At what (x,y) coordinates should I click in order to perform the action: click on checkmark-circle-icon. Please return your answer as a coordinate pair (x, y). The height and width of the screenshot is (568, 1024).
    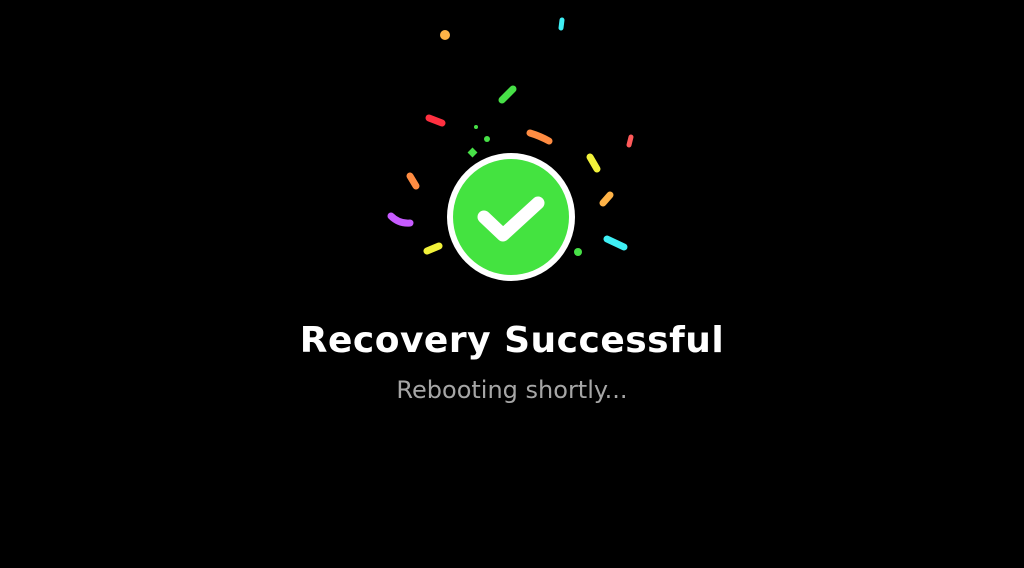
    Looking at the image, I should click on (511, 217).